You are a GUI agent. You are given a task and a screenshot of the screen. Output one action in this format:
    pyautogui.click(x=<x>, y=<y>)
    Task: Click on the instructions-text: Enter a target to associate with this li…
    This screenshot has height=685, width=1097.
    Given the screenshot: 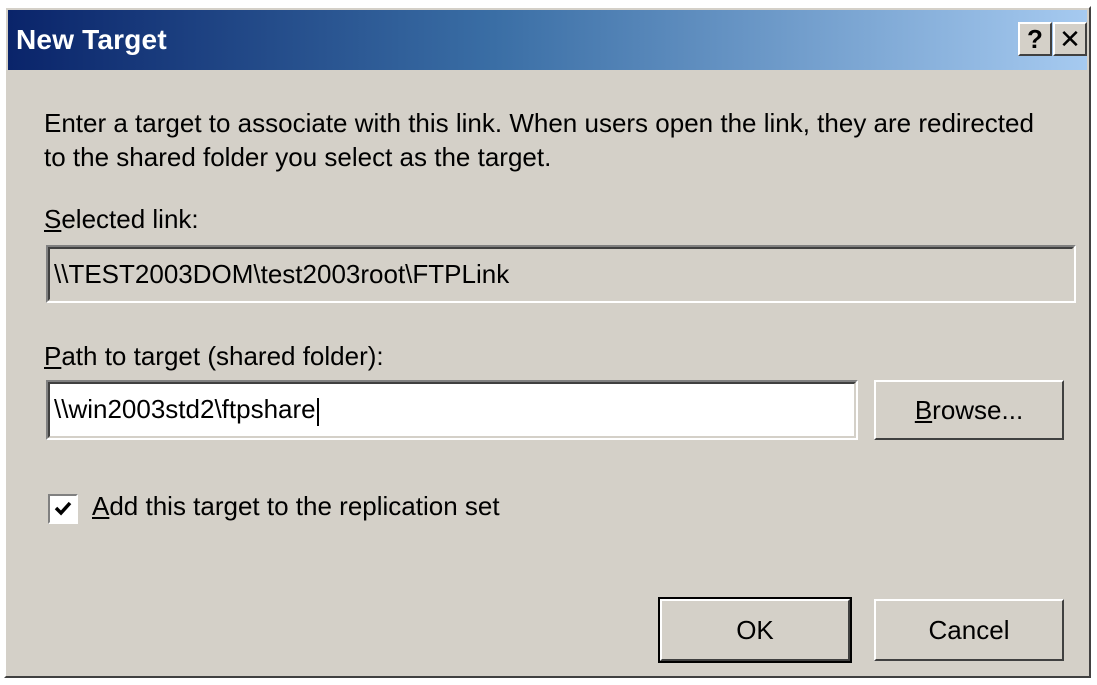 What is the action you would take?
    pyautogui.click(x=539, y=140)
    